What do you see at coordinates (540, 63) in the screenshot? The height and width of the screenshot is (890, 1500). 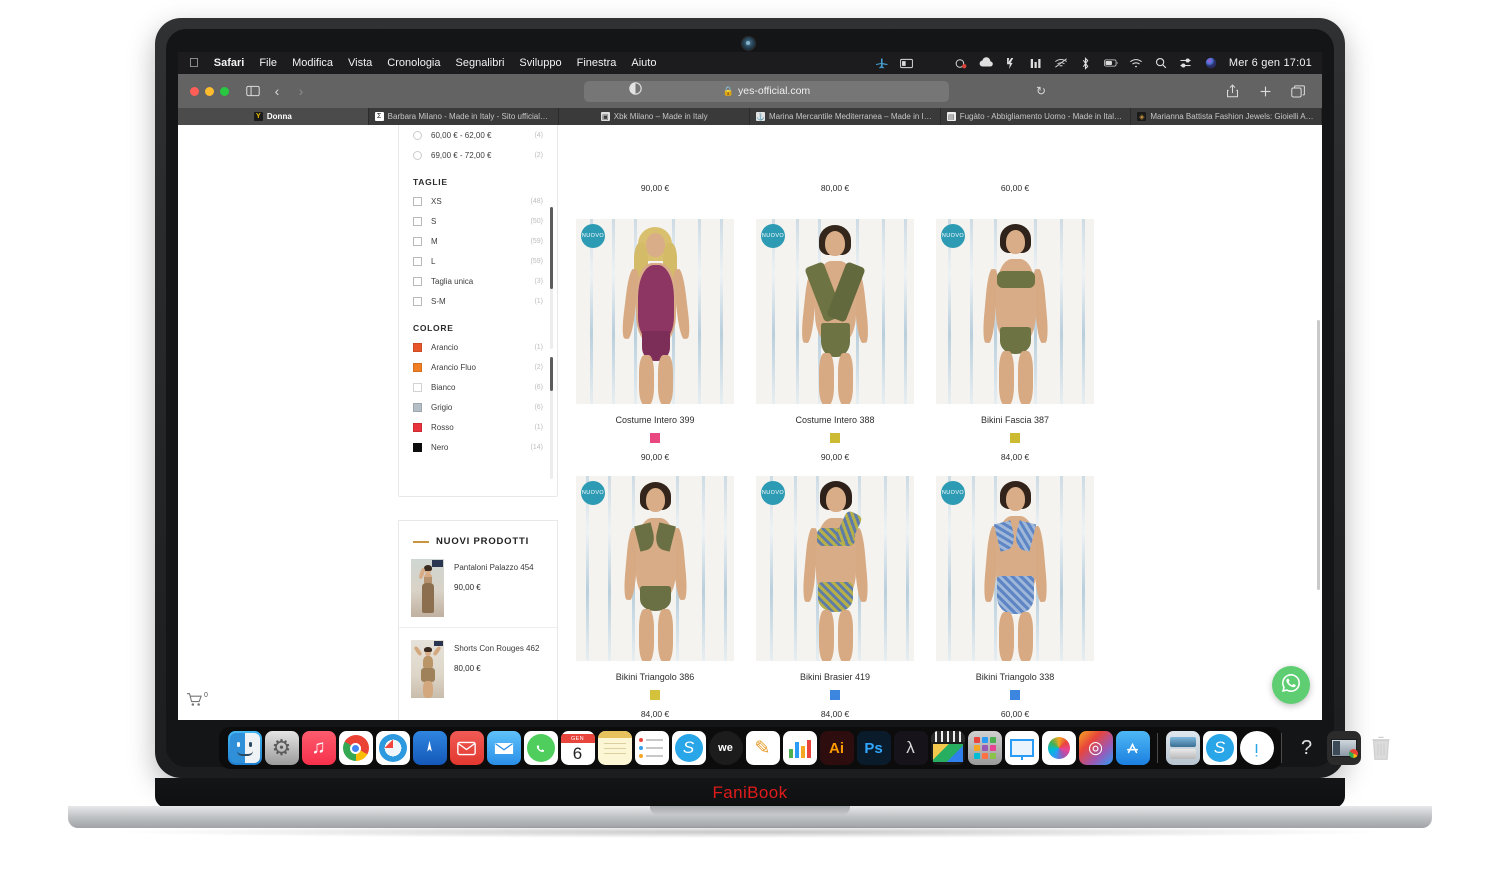 I see `menu-item-sviluppo: Sviluppo` at bounding box center [540, 63].